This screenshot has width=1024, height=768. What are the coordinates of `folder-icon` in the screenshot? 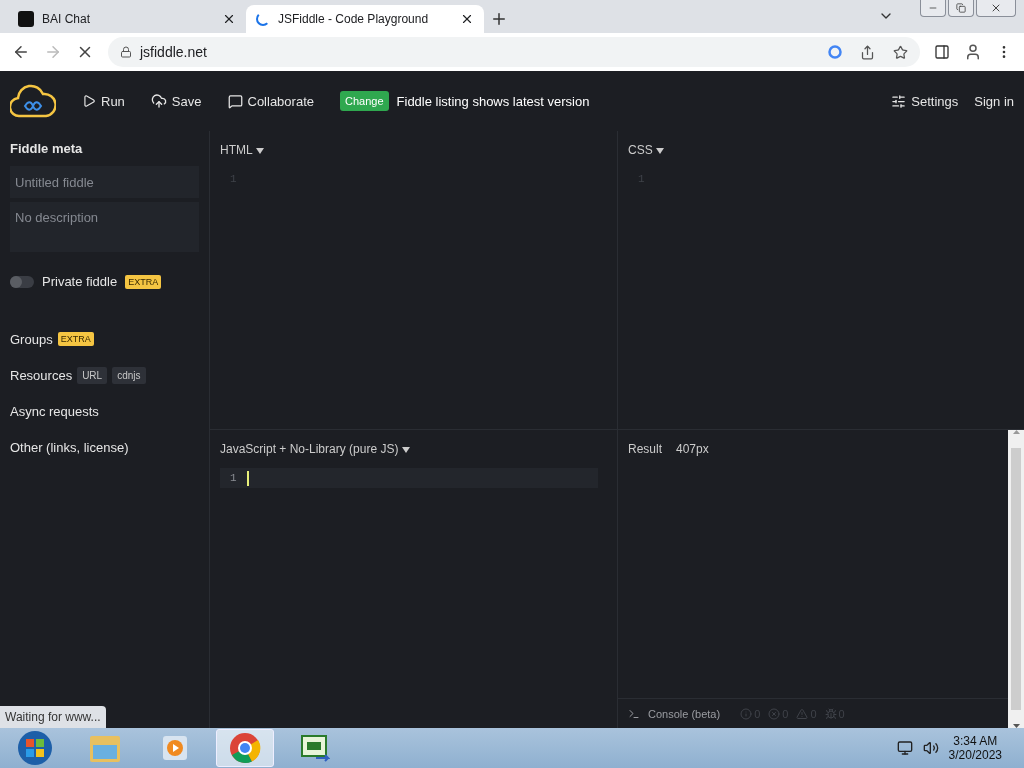 It's located at (105, 748).